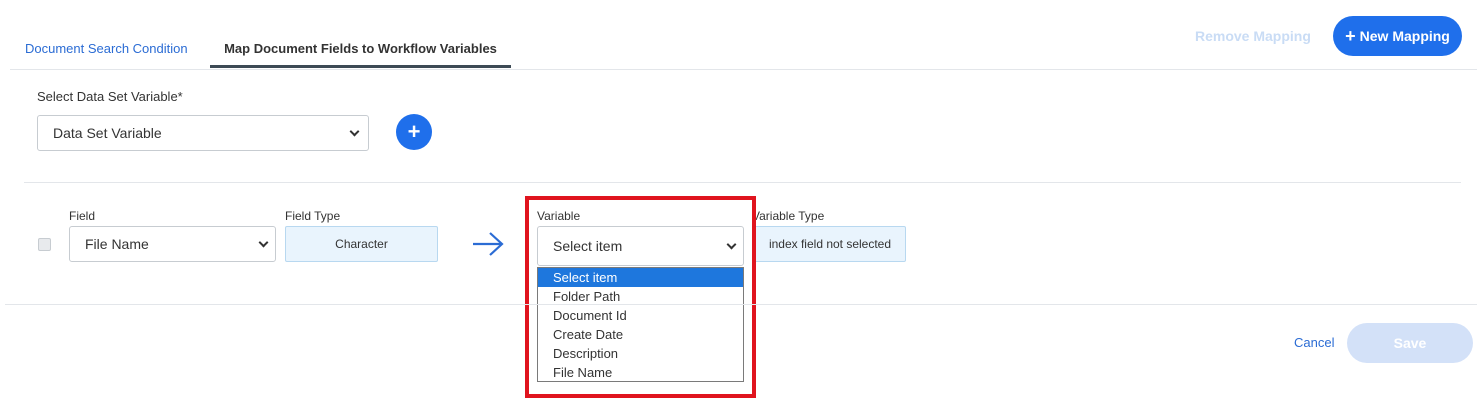  I want to click on field-type-label: Field Type, so click(313, 216).